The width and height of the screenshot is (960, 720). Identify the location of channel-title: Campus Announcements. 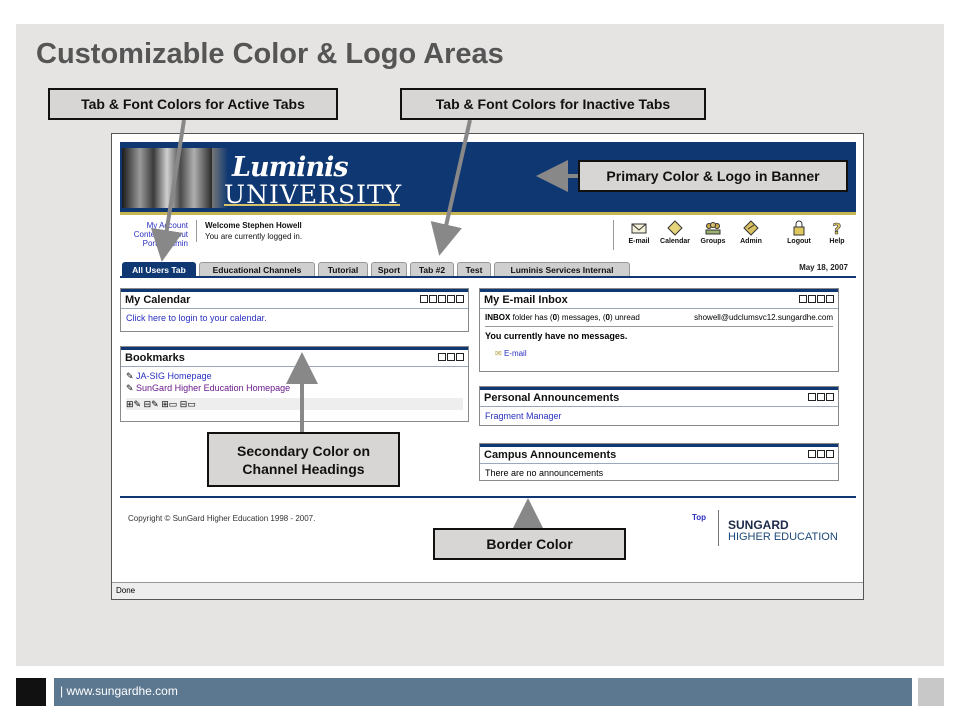
(550, 455).